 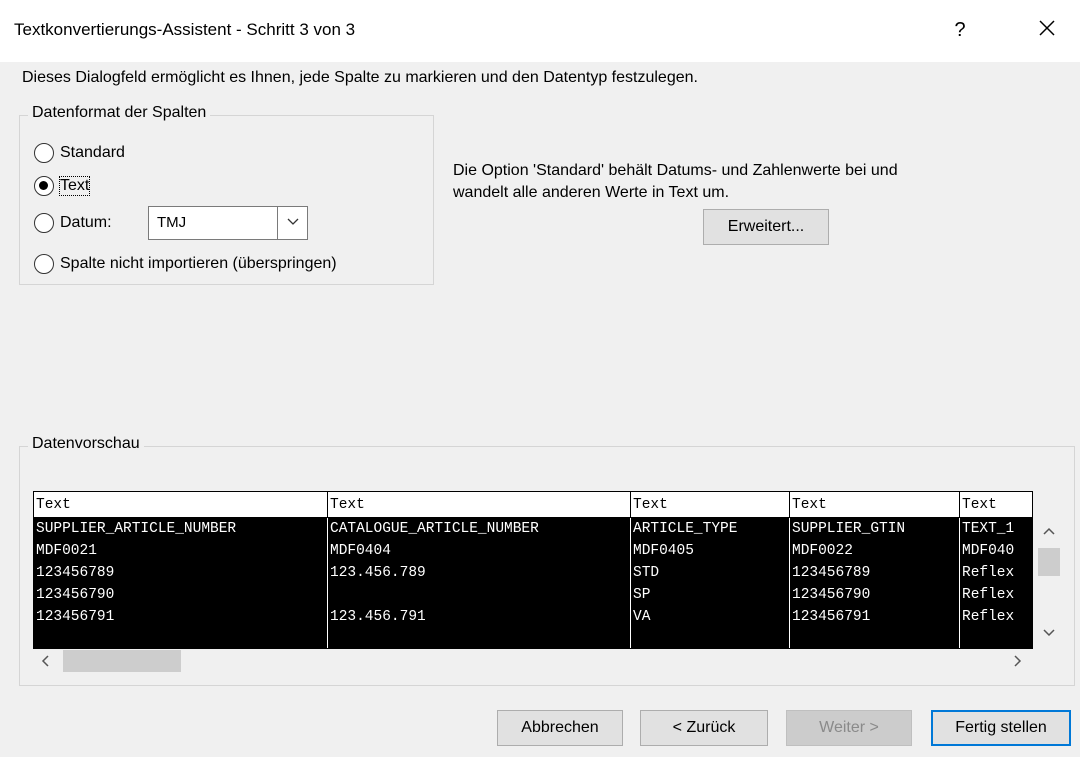 I want to click on table-row: 123456790 SP 123456790 Reflex, so click(x=533, y=595).